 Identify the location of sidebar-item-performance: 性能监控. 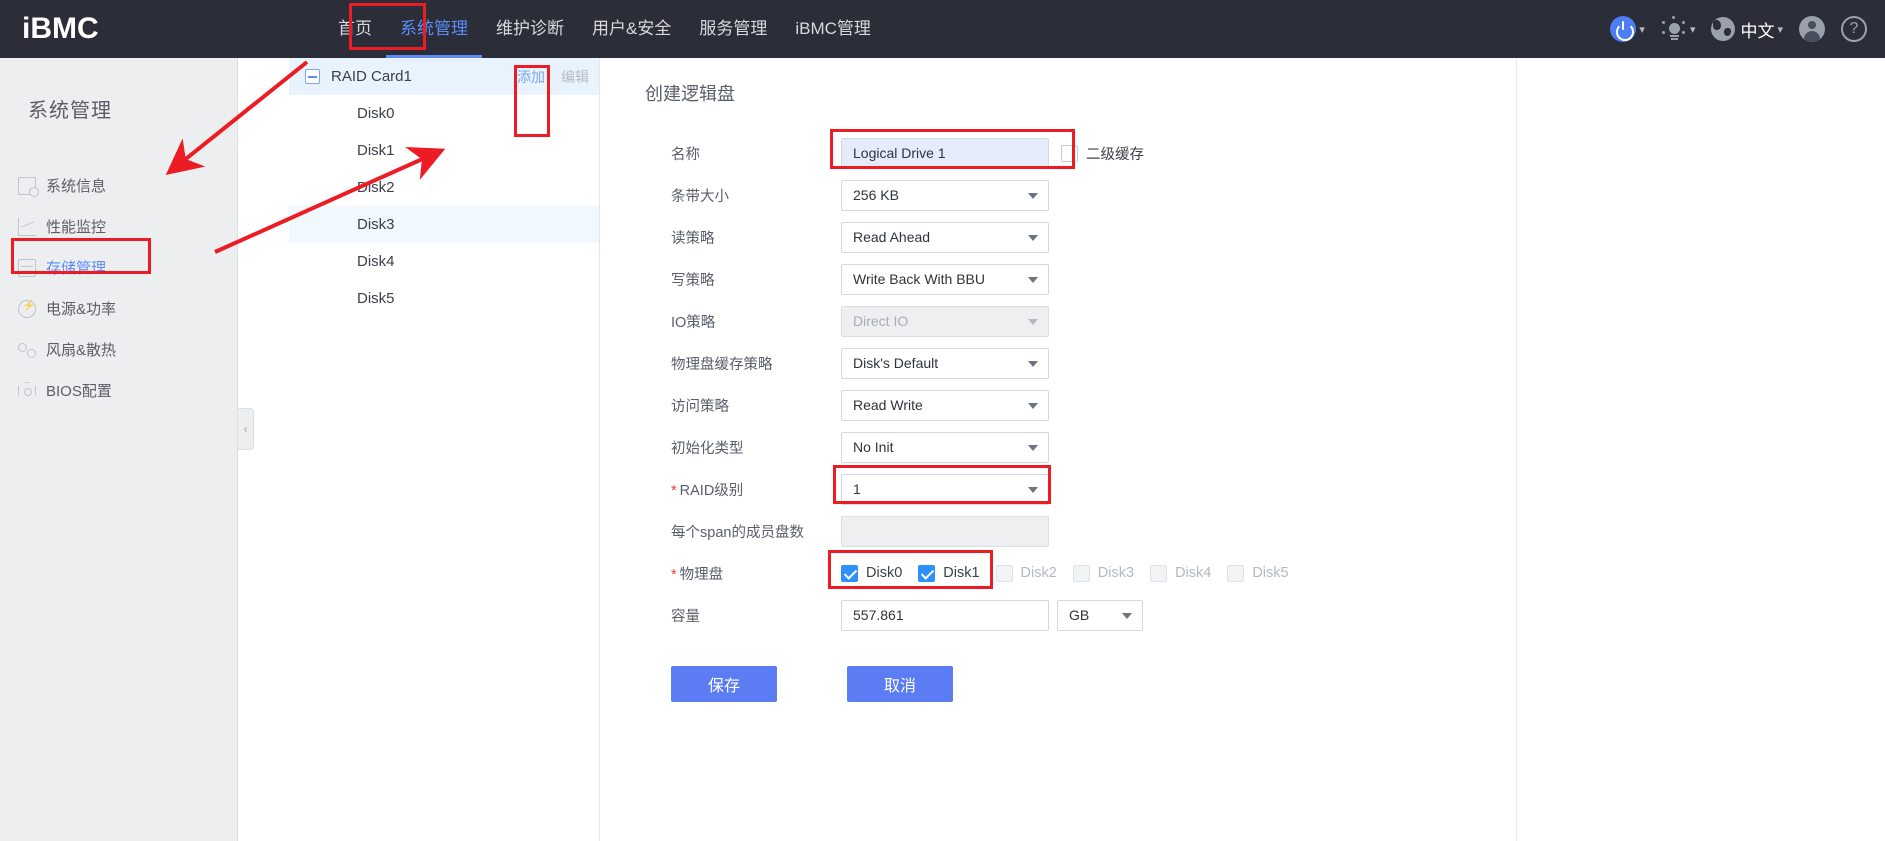
(118, 226).